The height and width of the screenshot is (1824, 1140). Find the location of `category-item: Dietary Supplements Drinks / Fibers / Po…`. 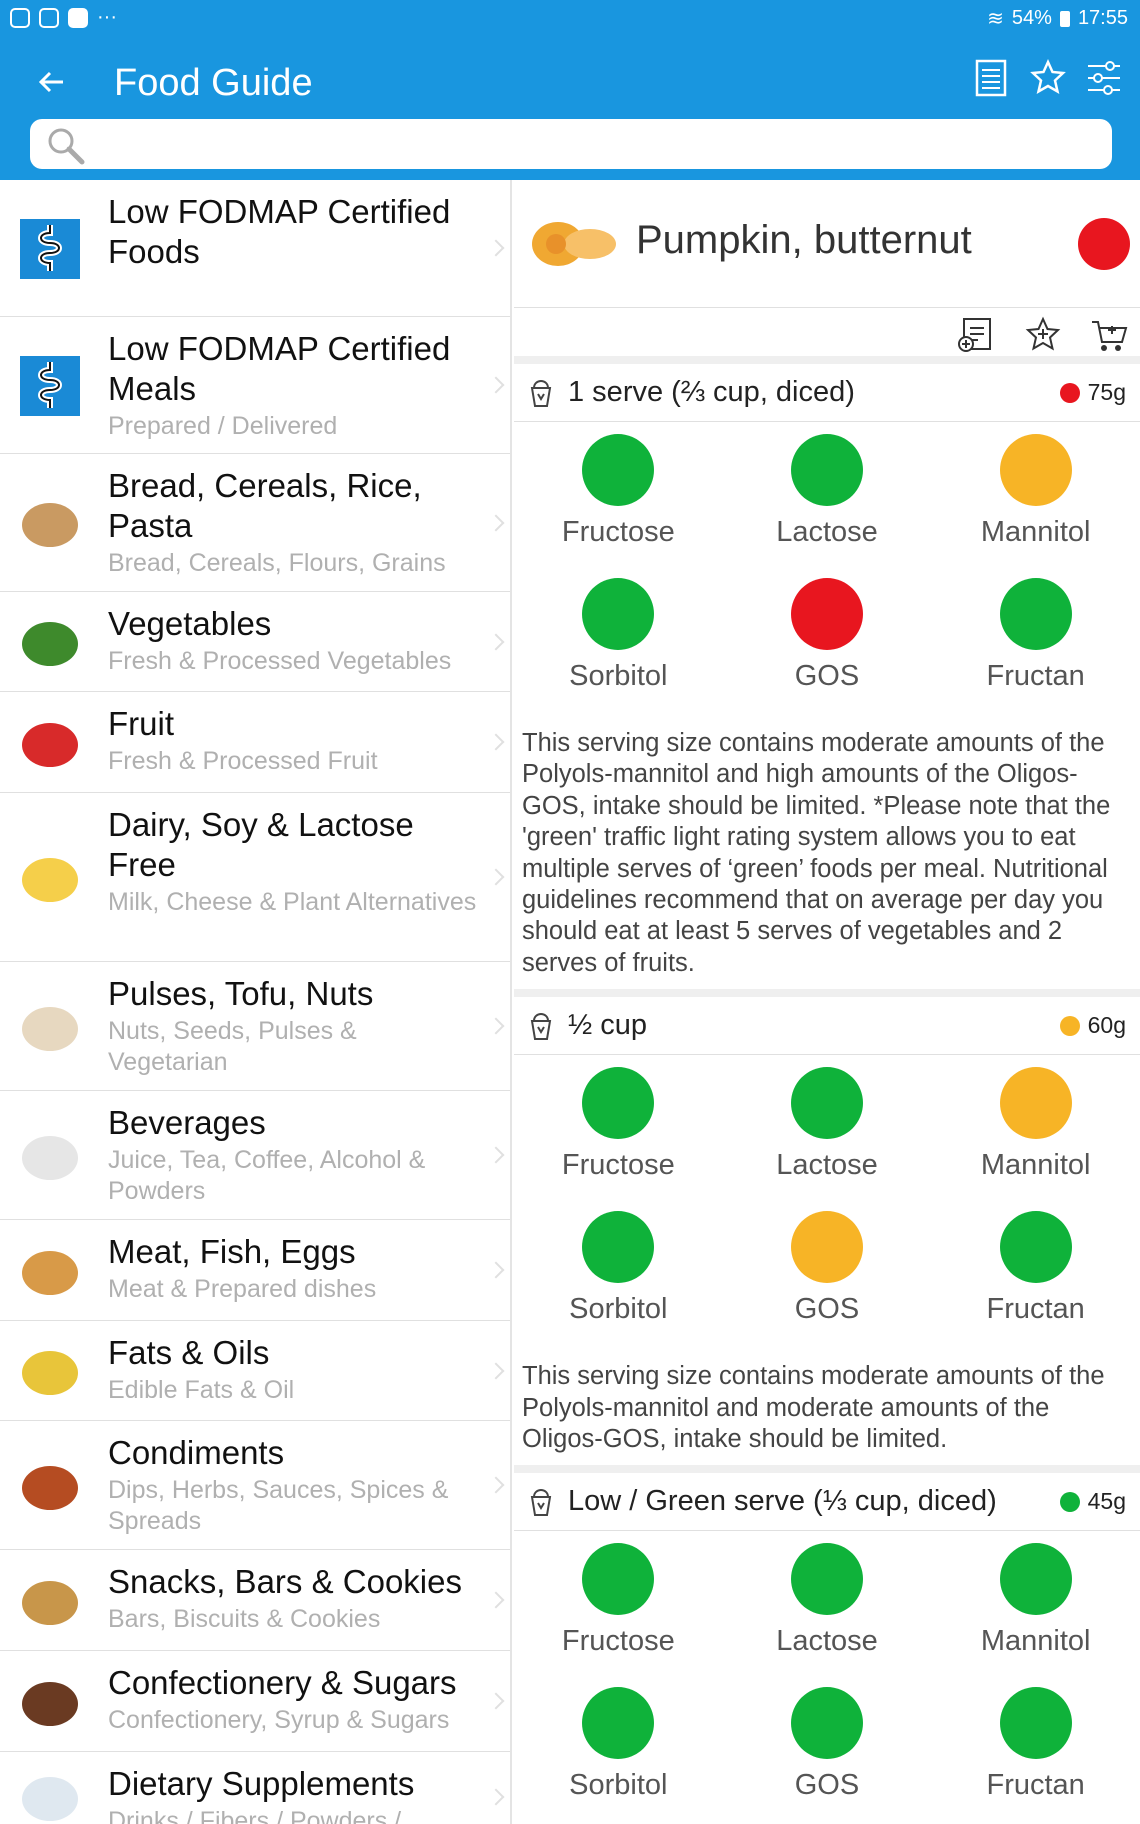

category-item: Dietary Supplements Drinks / Fibers / Po… is located at coordinates (255, 1788).